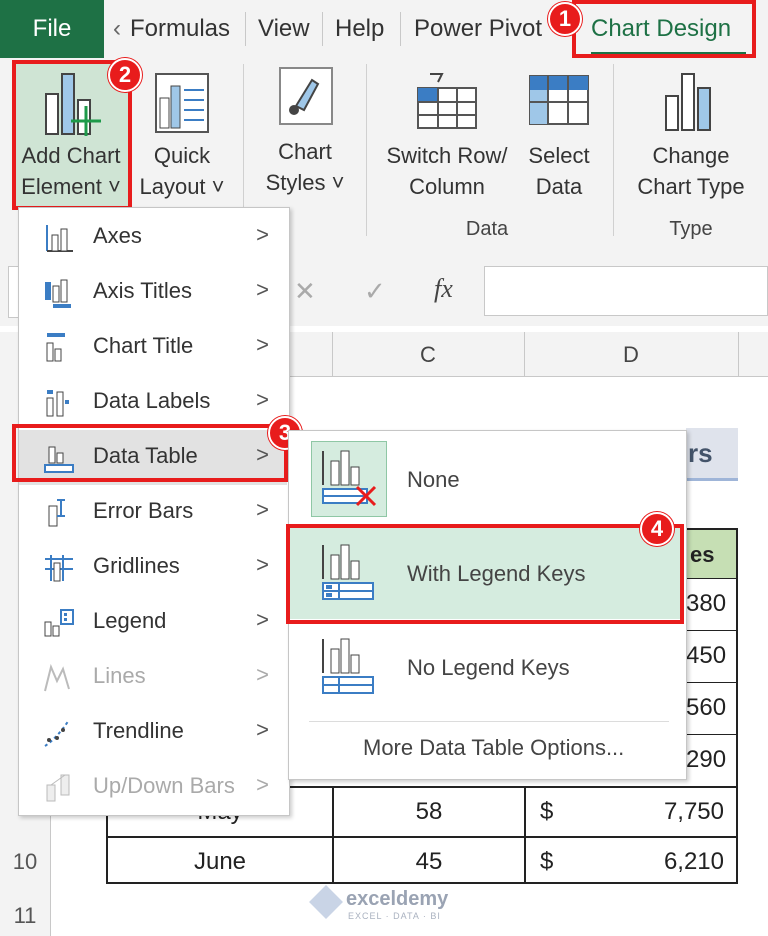  Describe the element at coordinates (706, 655) in the screenshot. I see `table-partial-value: 450` at that location.